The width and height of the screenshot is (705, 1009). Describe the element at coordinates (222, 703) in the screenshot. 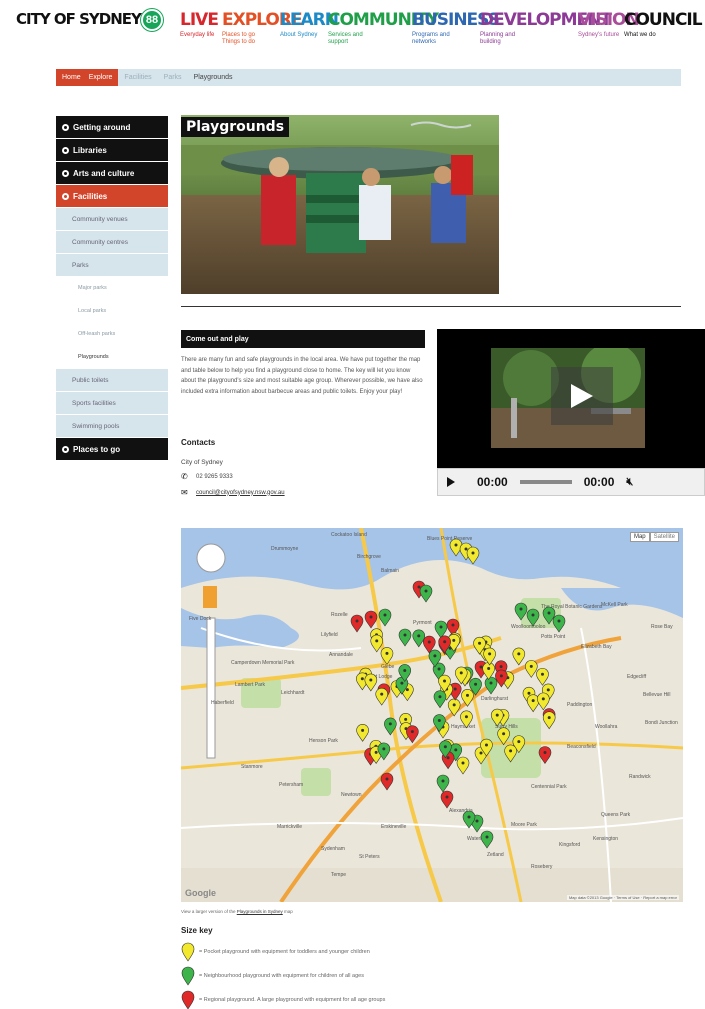

I see `map-place-label: Haberfield` at that location.